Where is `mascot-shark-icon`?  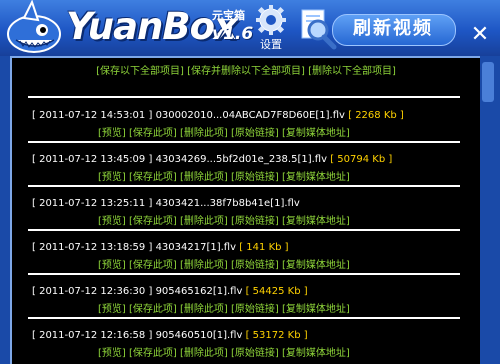 mascot-shark-icon is located at coordinates (34, 26).